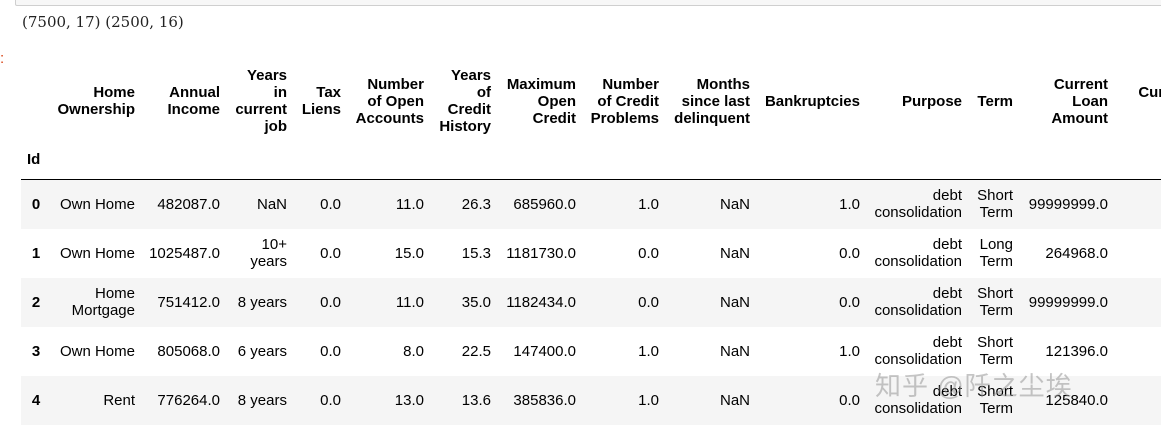 The height and width of the screenshot is (432, 1161). Describe the element at coordinates (36, 160) in the screenshot. I see `index-name: Id` at that location.